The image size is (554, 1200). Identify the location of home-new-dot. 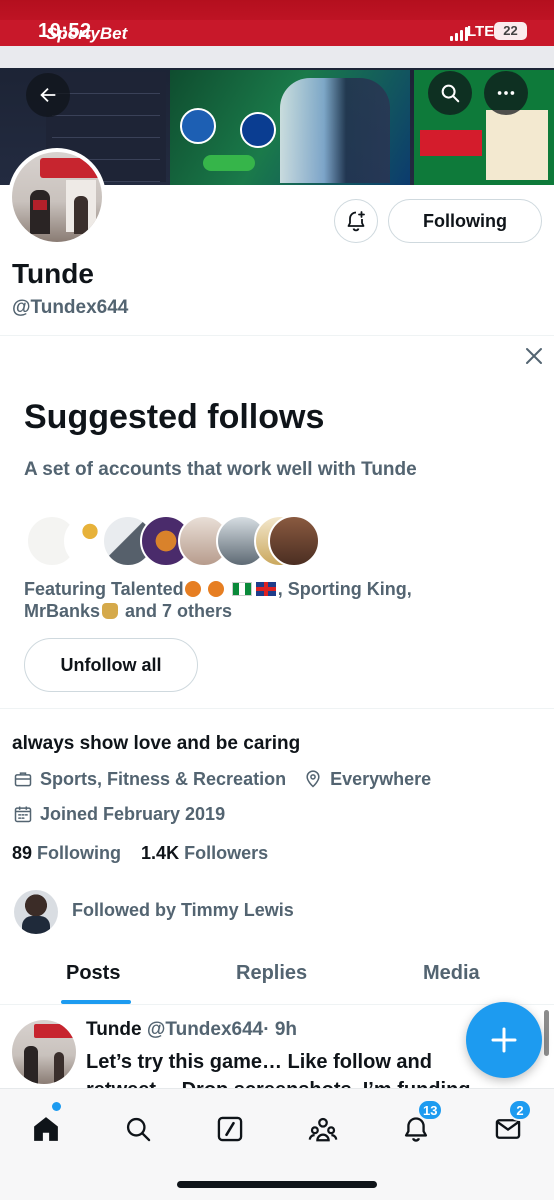
(56, 1106).